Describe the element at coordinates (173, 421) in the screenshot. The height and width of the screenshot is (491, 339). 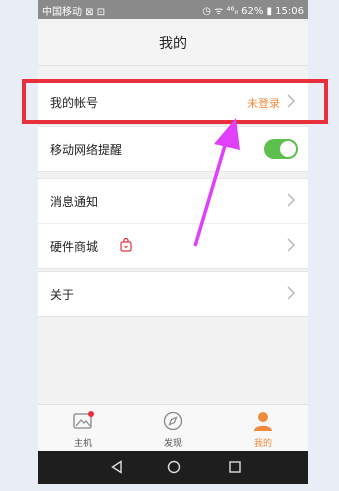
I see `compass-icon` at that location.